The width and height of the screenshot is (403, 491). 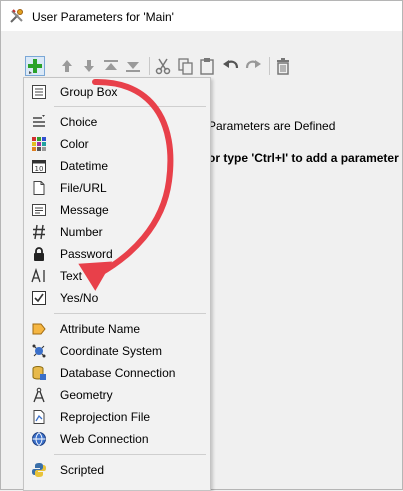 What do you see at coordinates (117, 276) in the screenshot?
I see `menu-item-text: Text` at bounding box center [117, 276].